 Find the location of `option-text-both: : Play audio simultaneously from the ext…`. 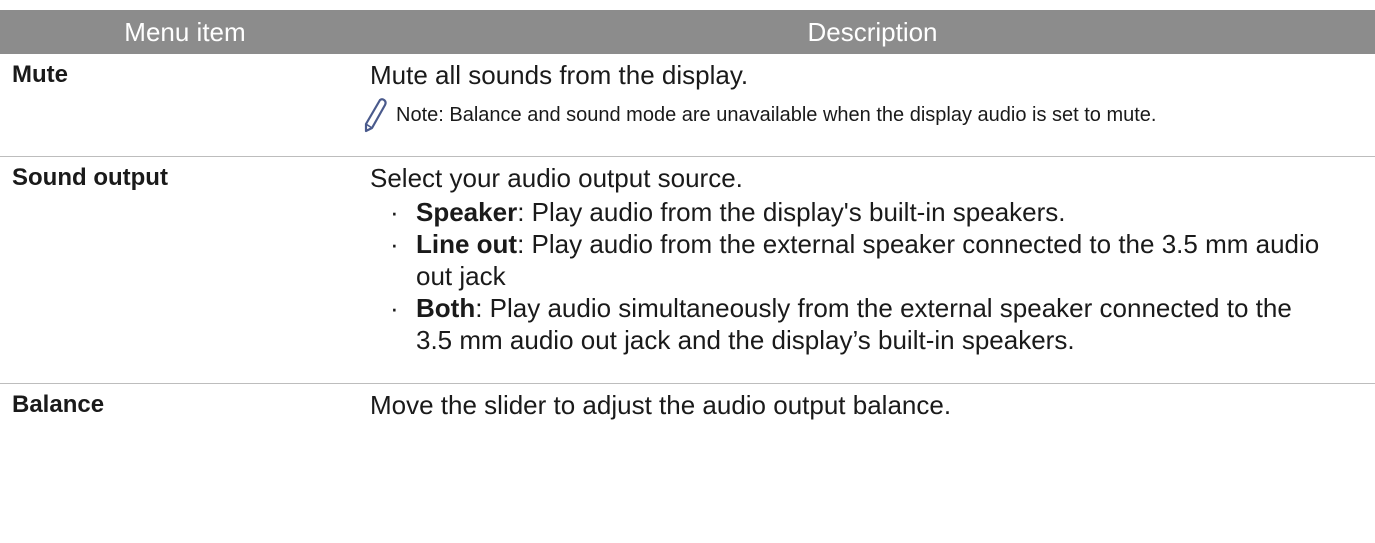

option-text-both: : Play audio simultaneously from the ext… is located at coordinates (854, 324).